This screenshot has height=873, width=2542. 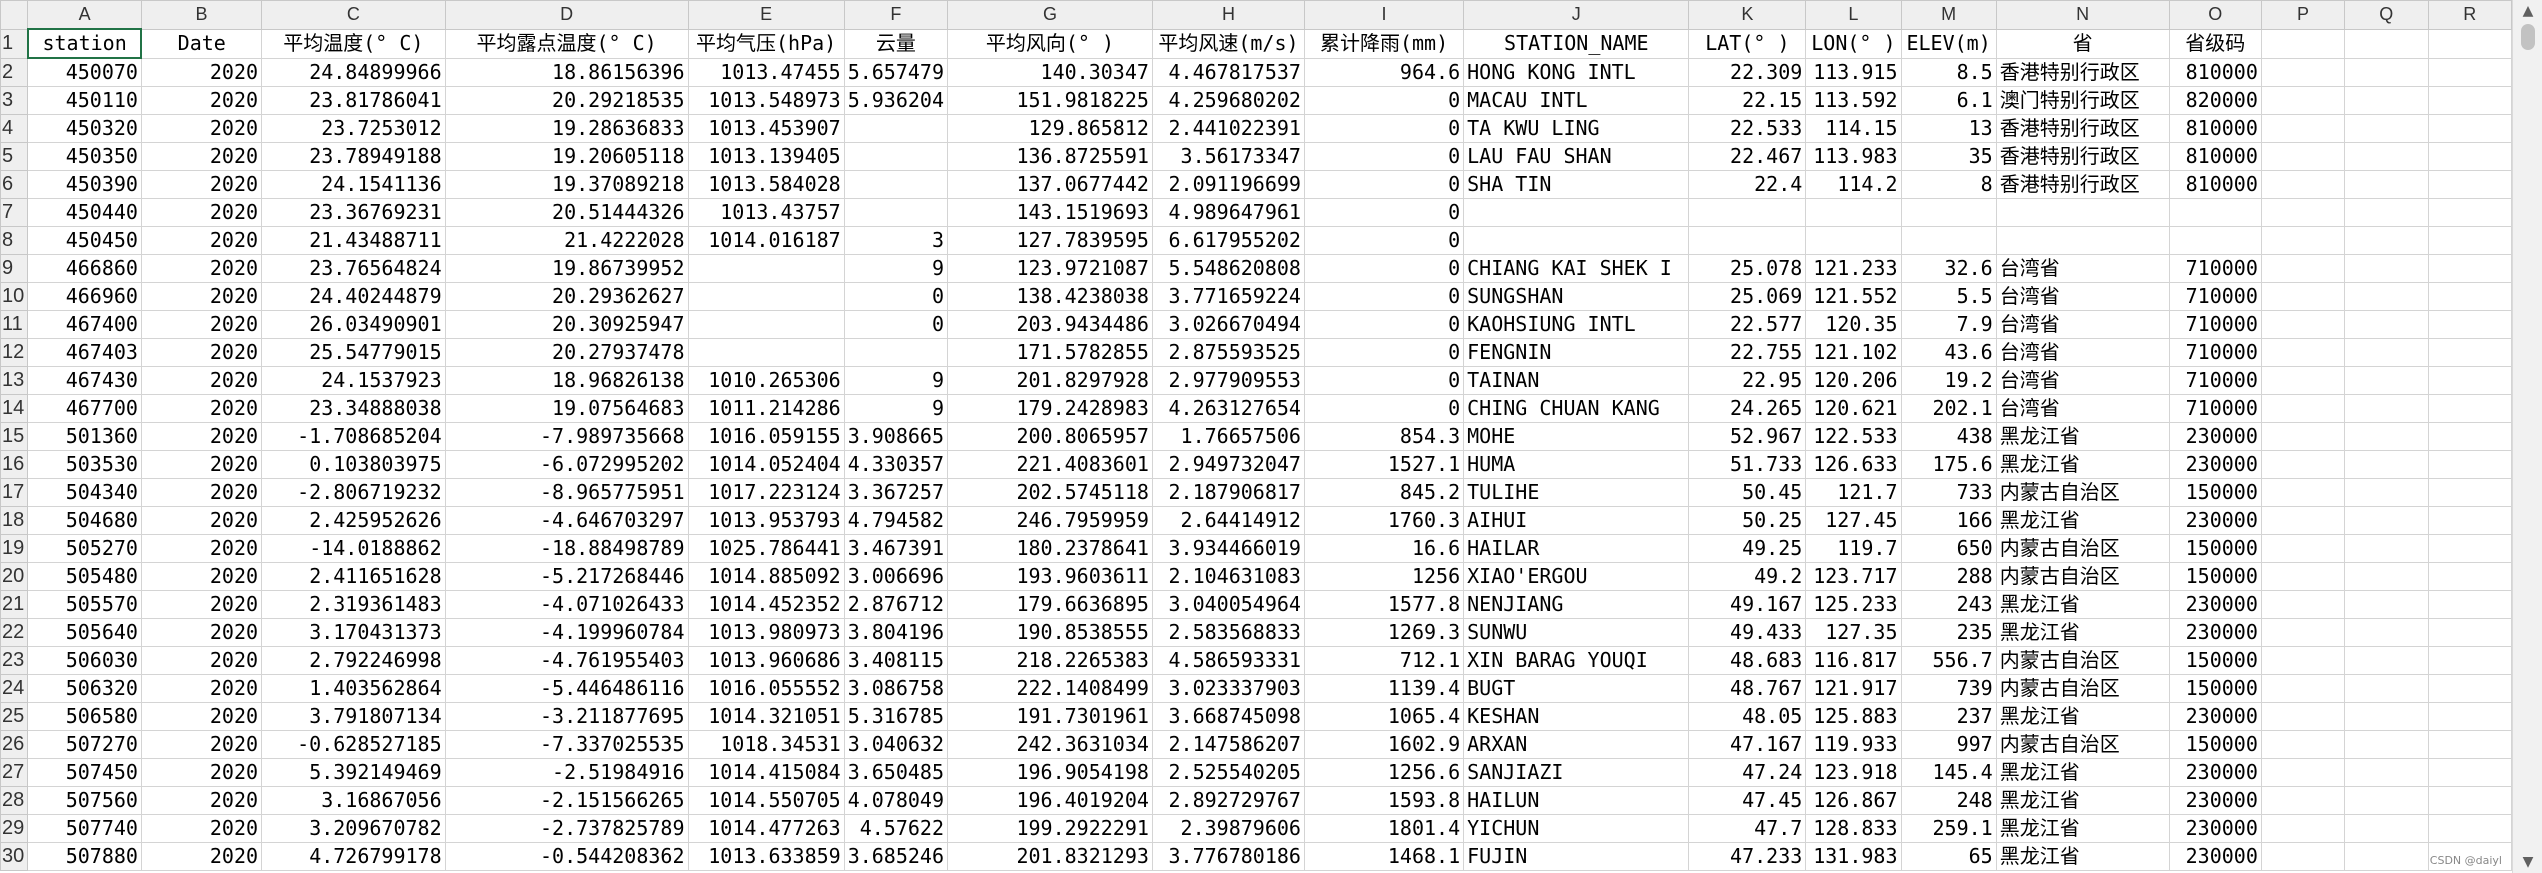 What do you see at coordinates (353, 464) in the screenshot?
I see `data-cell: 0.103803975` at bounding box center [353, 464].